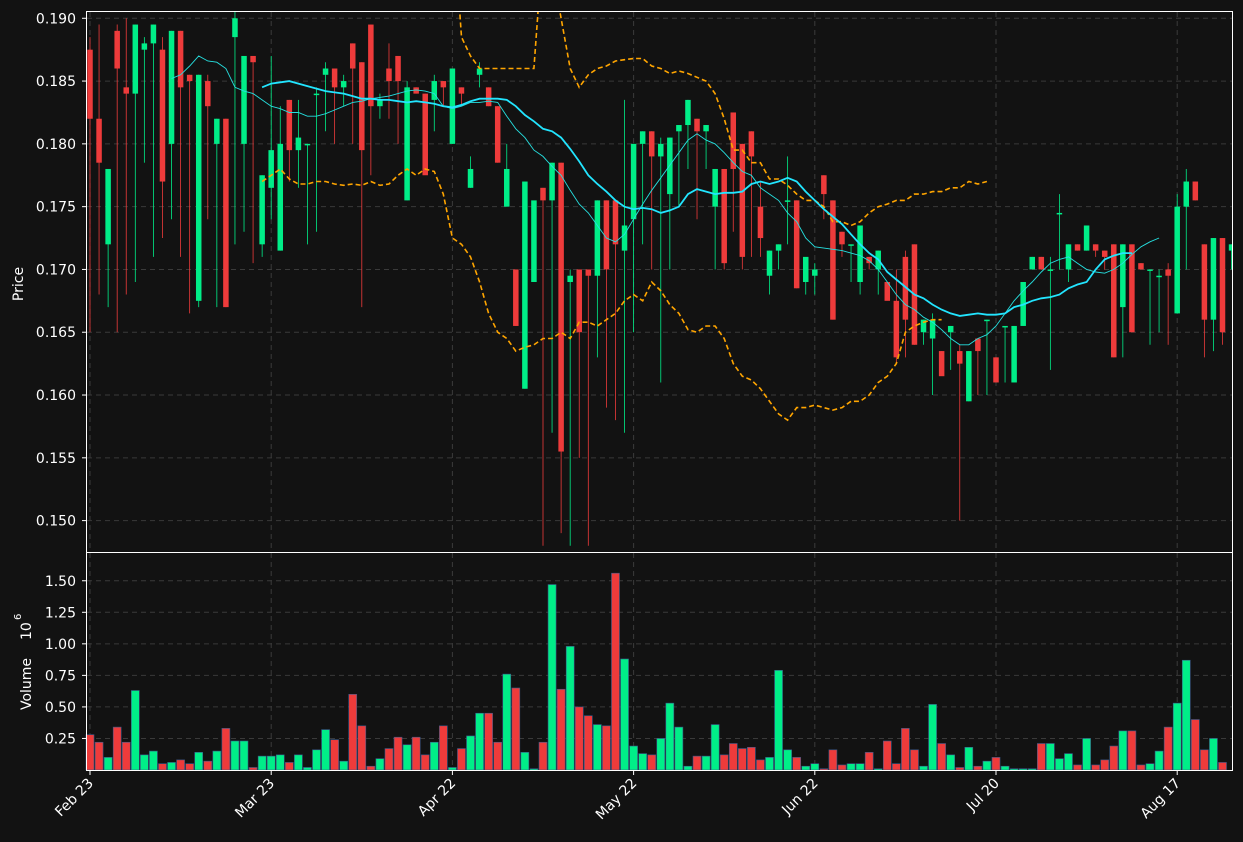 Image resolution: width=1243 pixels, height=842 pixels. Describe the element at coordinates (60, 739) in the screenshot. I see `volume-tick-label: 0.25` at that location.